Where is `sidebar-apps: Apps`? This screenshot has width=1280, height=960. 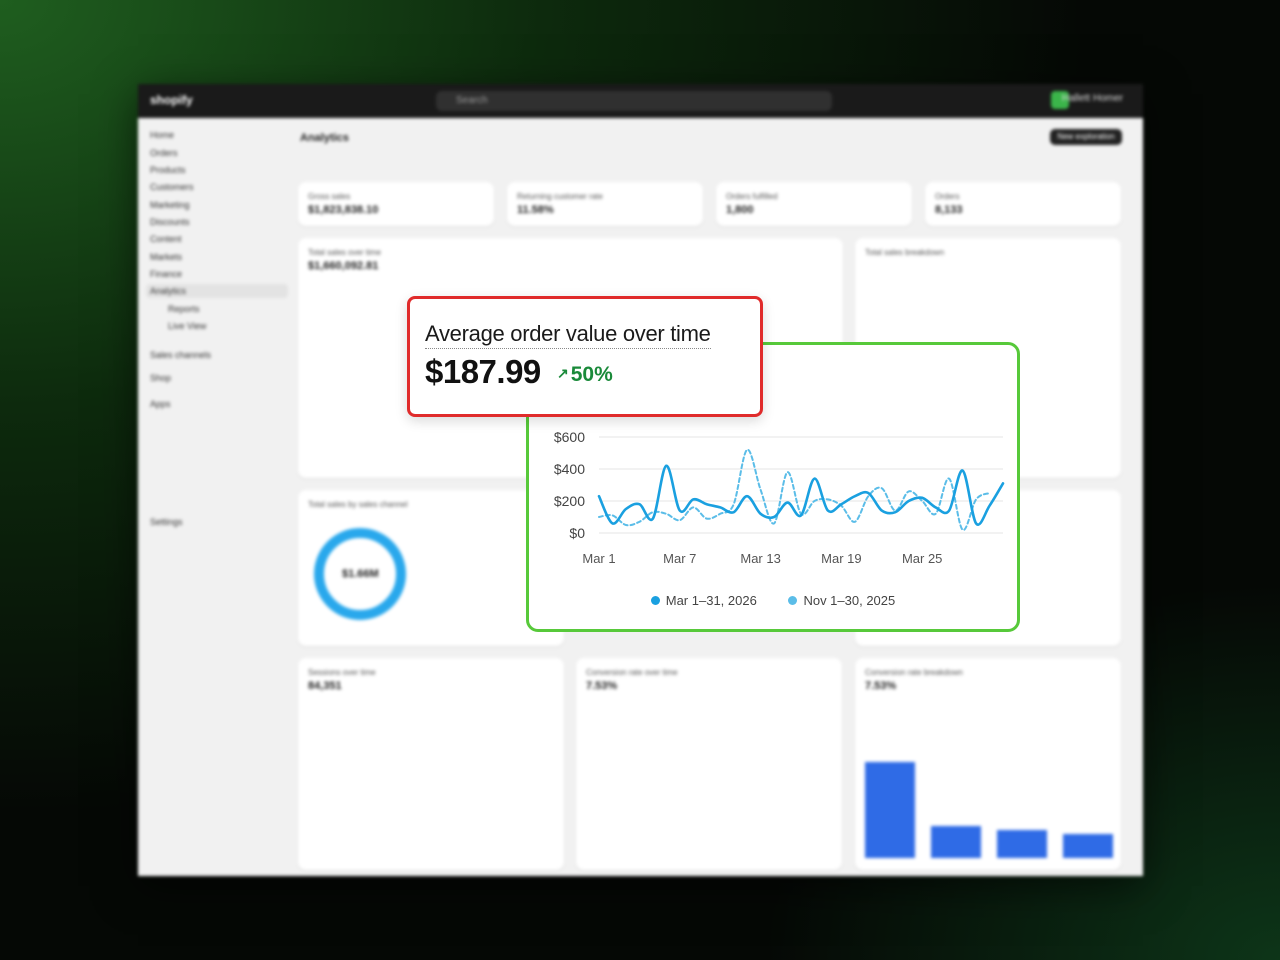 sidebar-apps: Apps is located at coordinates (160, 404).